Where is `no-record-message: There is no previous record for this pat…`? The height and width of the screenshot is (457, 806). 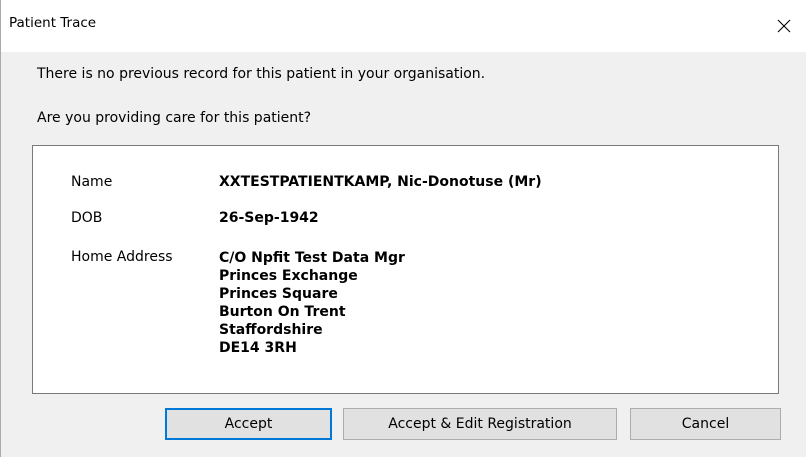 no-record-message: There is no previous record for this pat… is located at coordinates (261, 74).